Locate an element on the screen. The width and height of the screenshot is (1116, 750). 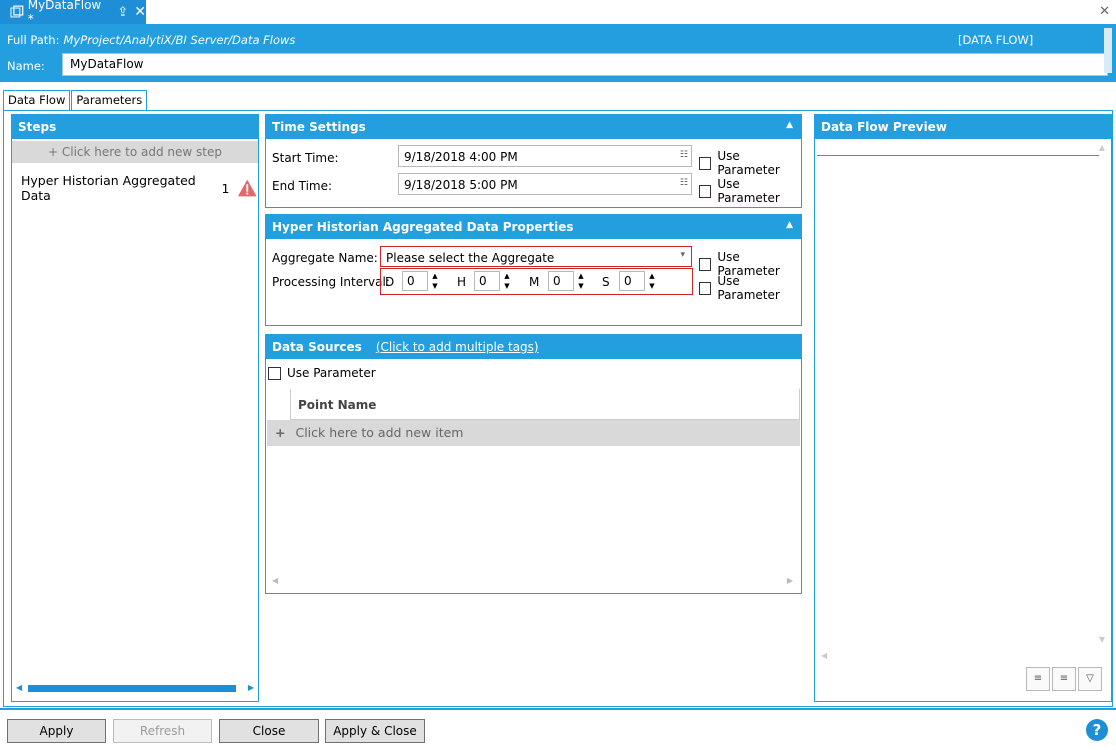
add-step-button: + Click here to add new step is located at coordinates (135, 152).